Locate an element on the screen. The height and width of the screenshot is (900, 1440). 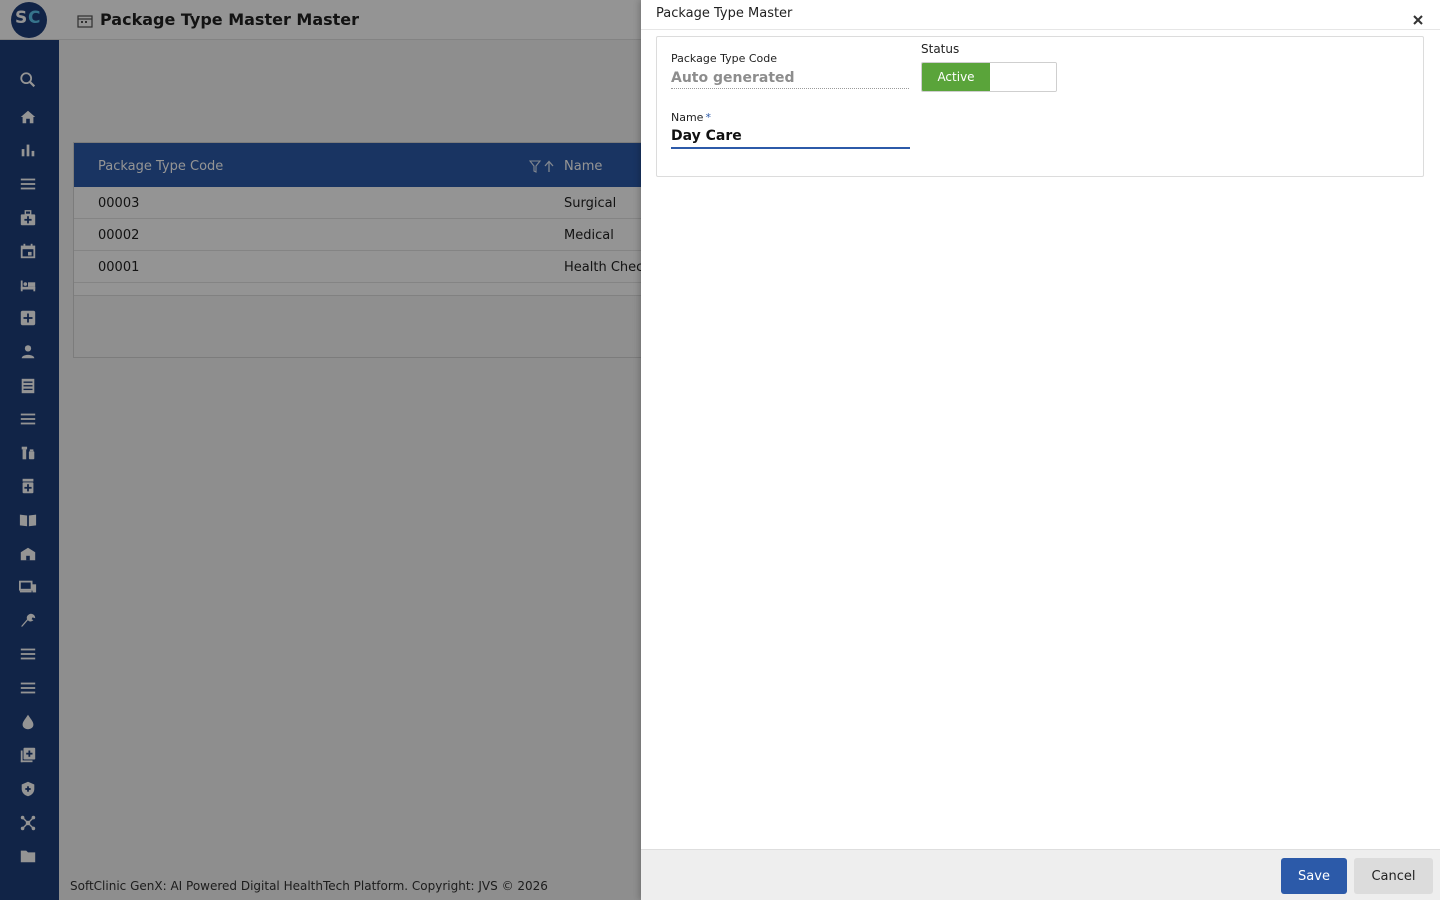
drawer-title: Package Type Master is located at coordinates (724, 13).